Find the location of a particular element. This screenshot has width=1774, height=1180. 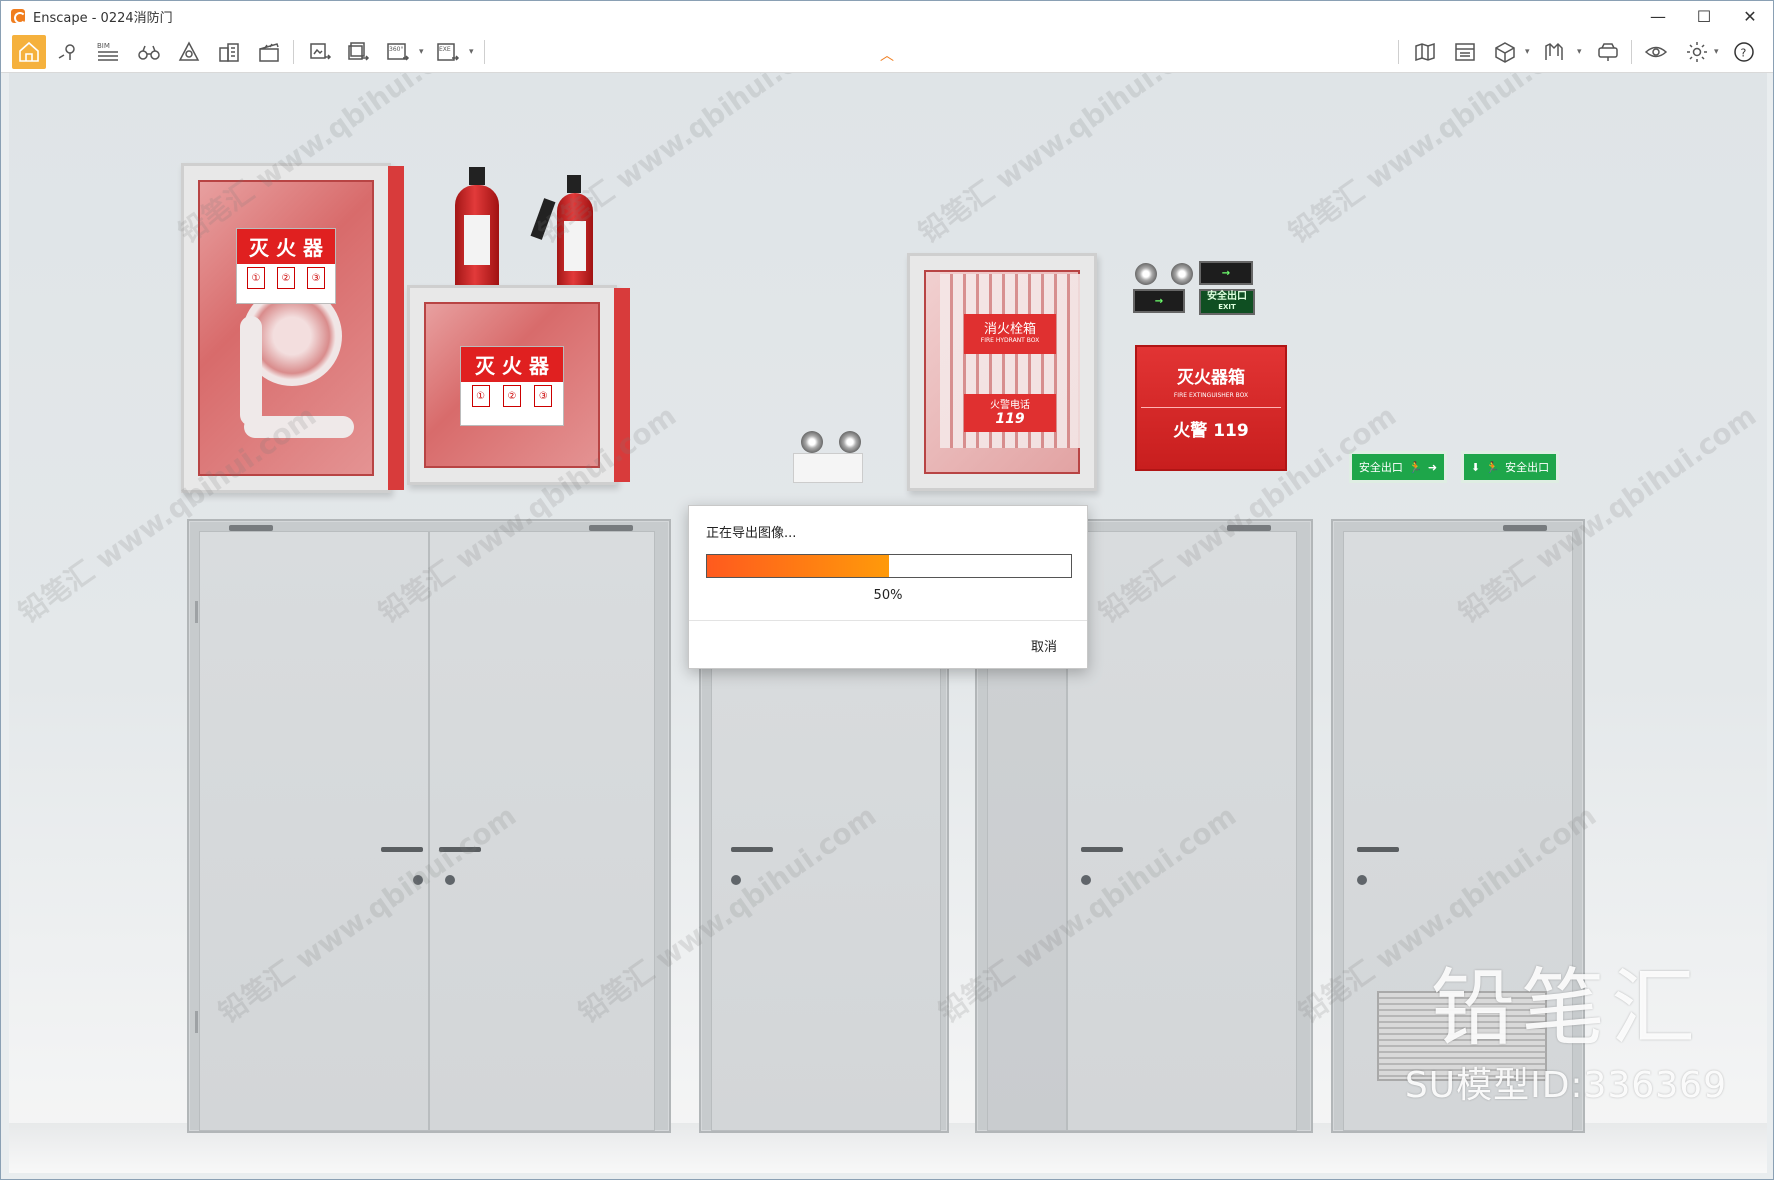

arrow-down-icon: ⬇ is located at coordinates (1475, 467).